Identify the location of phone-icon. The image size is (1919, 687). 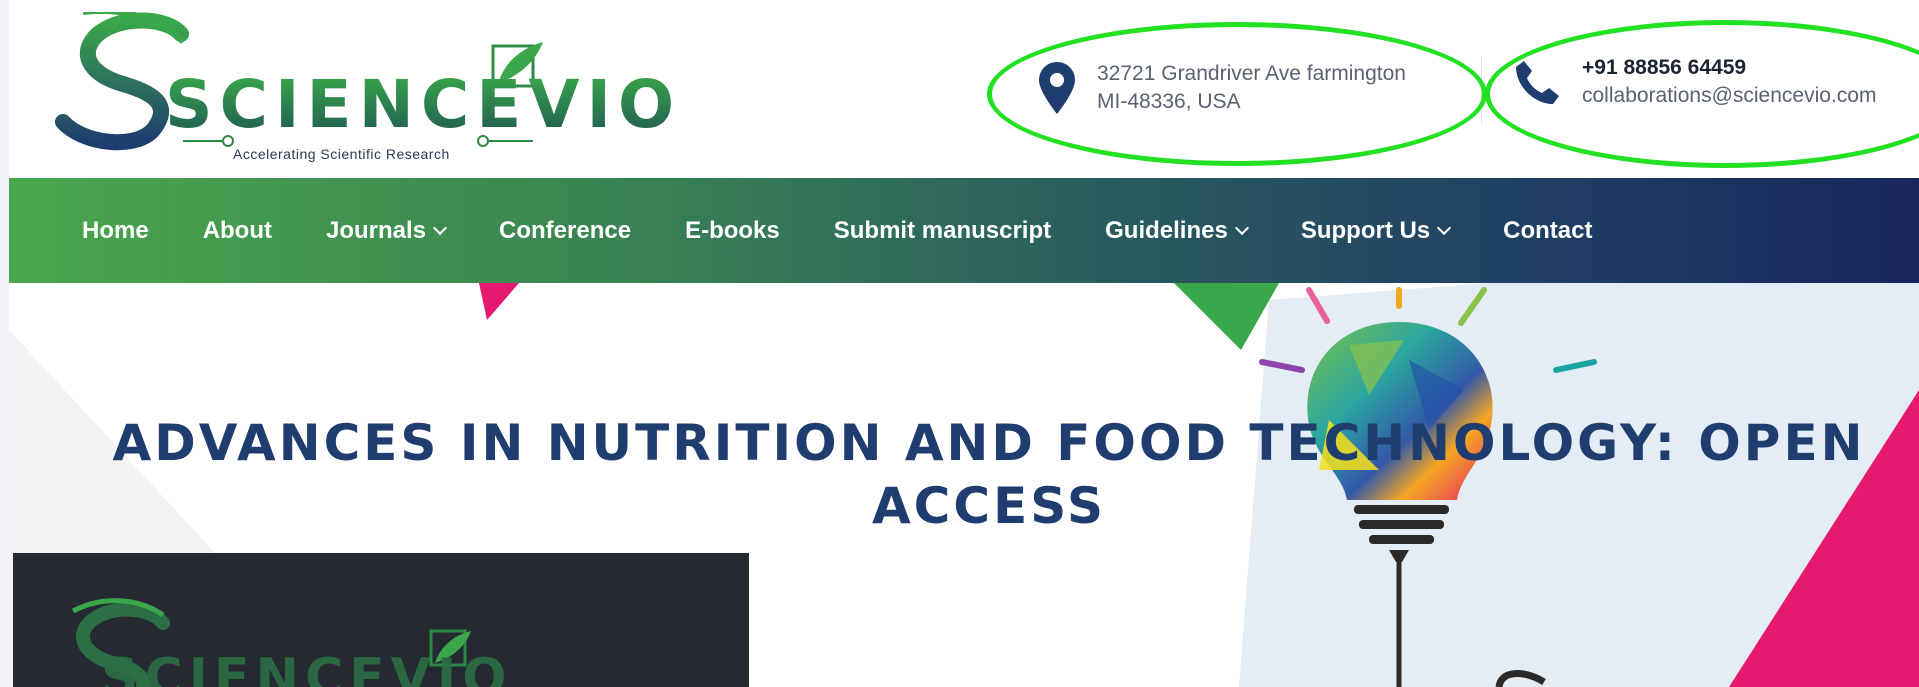
(1537, 82).